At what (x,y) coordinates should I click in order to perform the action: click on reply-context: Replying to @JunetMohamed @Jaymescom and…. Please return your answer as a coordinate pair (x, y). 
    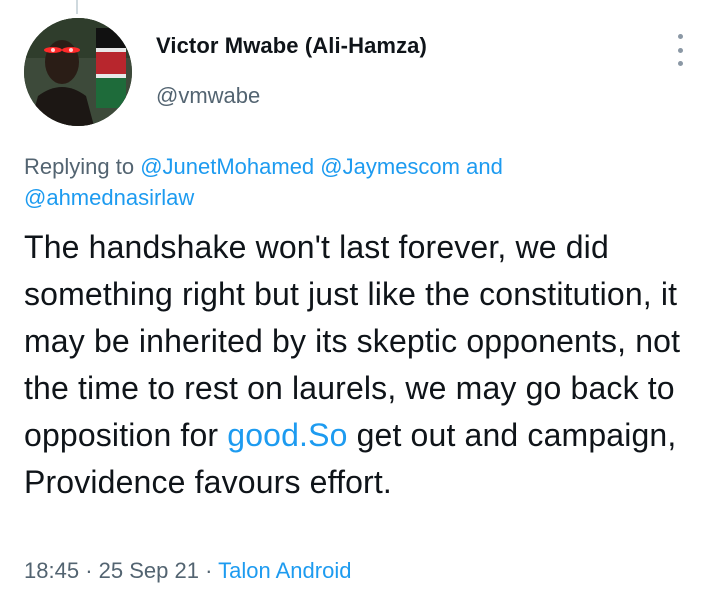
    Looking at the image, I should click on (354, 182).